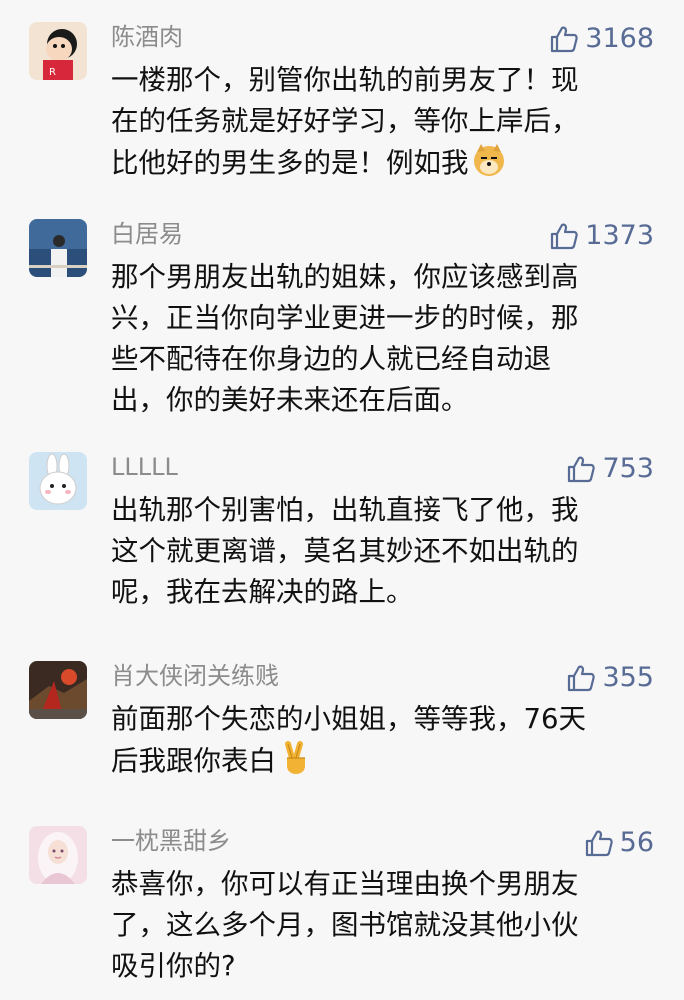  I want to click on like-count: 3168, so click(619, 38).